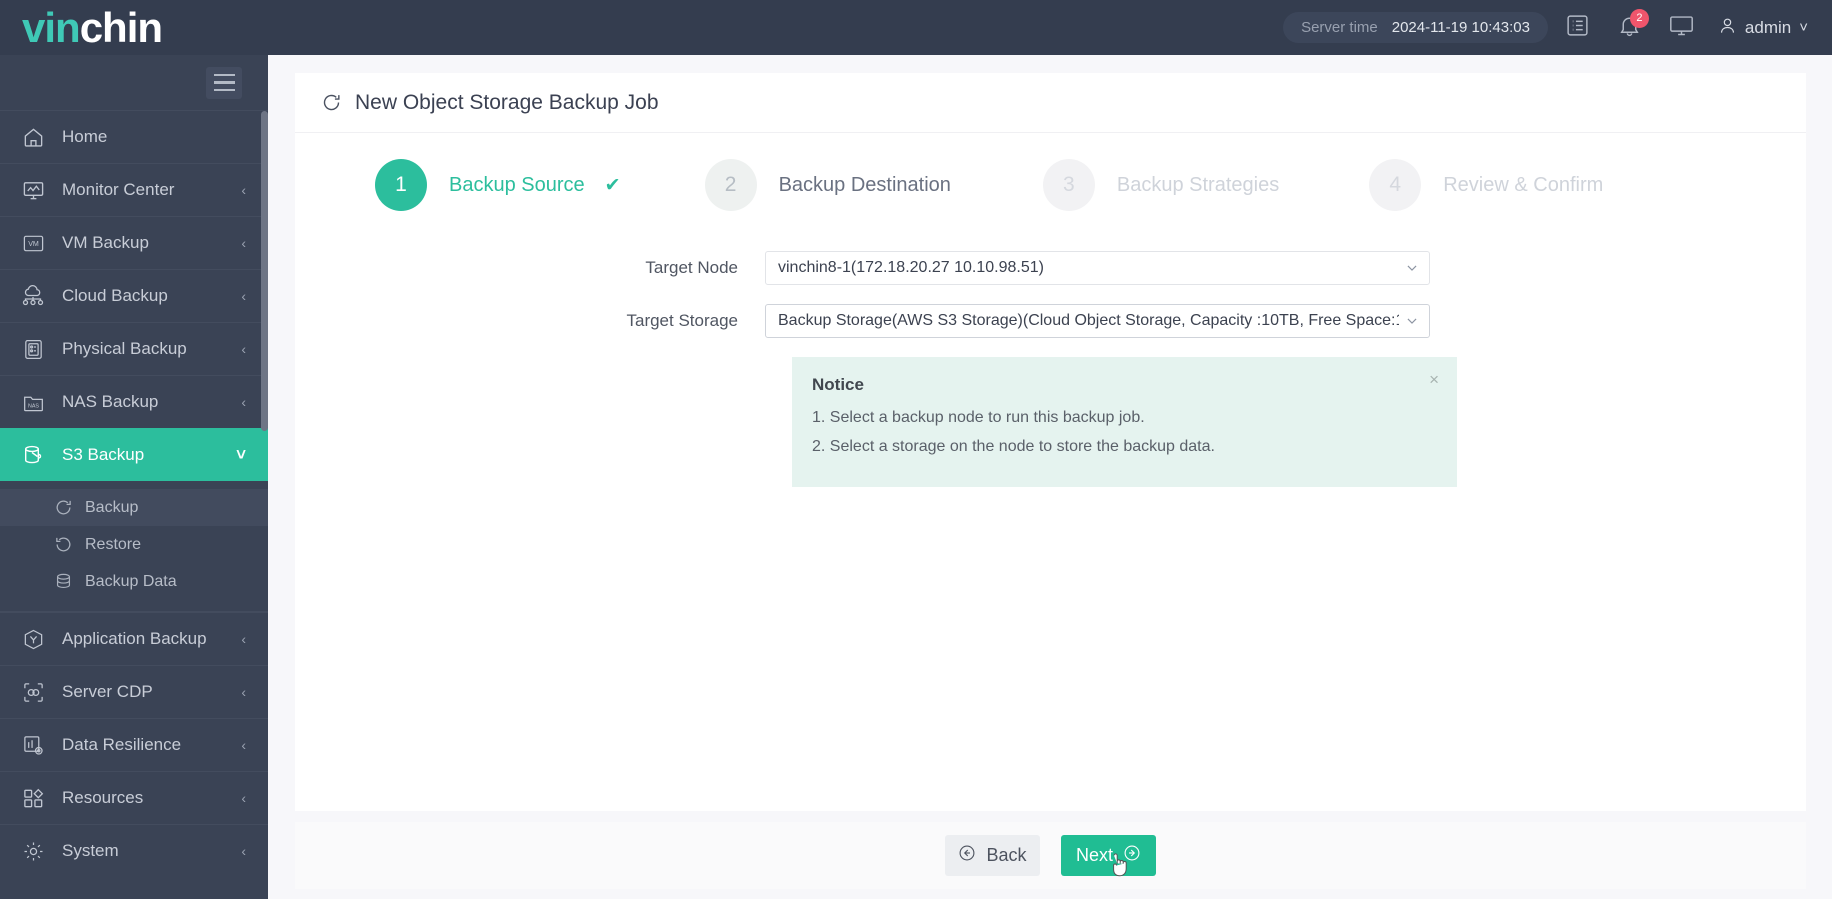 This screenshot has width=1832, height=899. Describe the element at coordinates (134, 136) in the screenshot. I see `sidebar-item-home: Home` at that location.